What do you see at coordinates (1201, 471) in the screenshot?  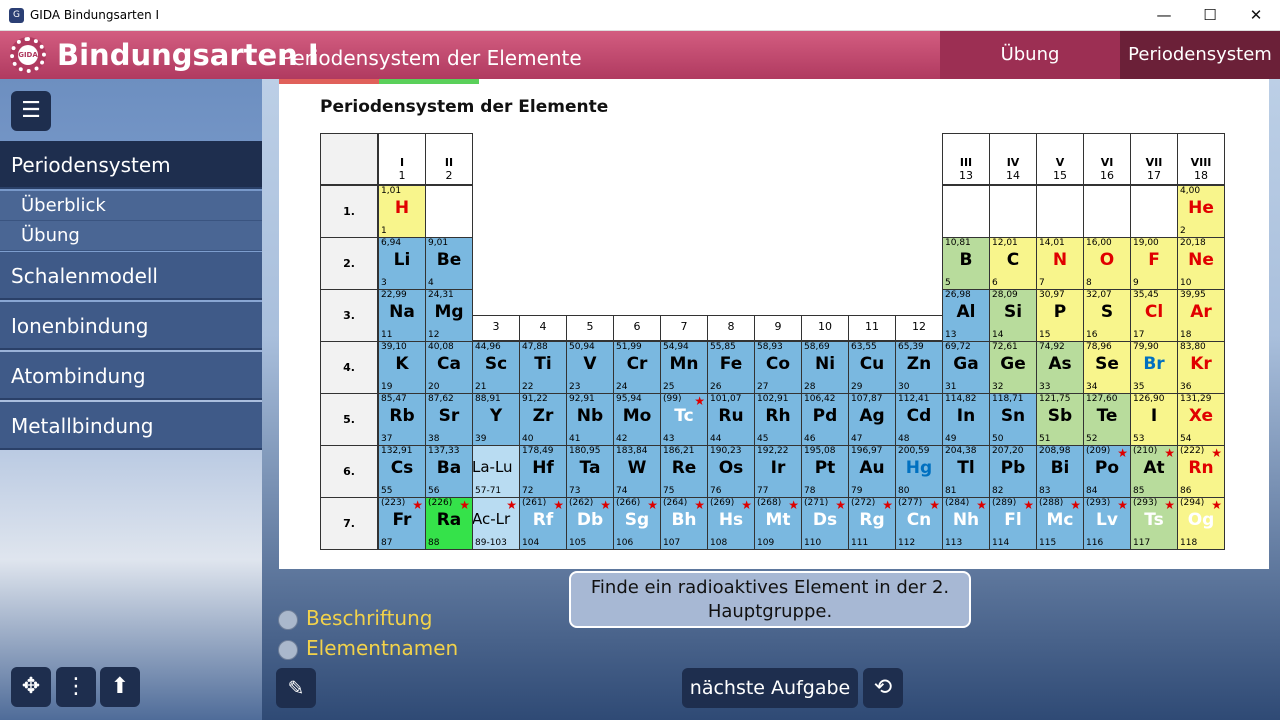 I see `element-cell-rn: (222) Rn 86 ★` at bounding box center [1201, 471].